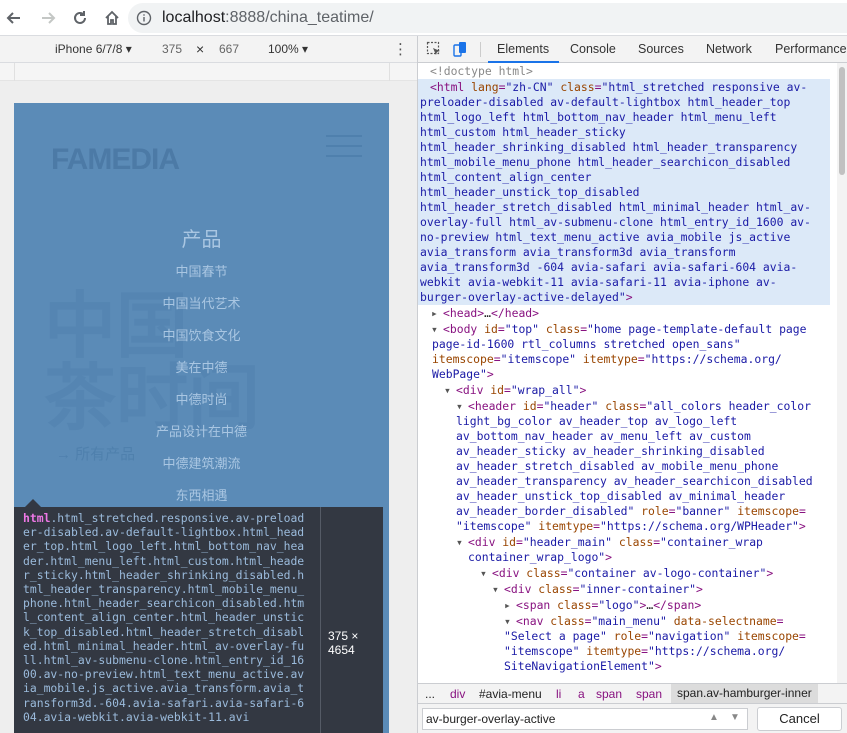 The image size is (847, 733). I want to click on cancel-button: Cancel, so click(799, 719).